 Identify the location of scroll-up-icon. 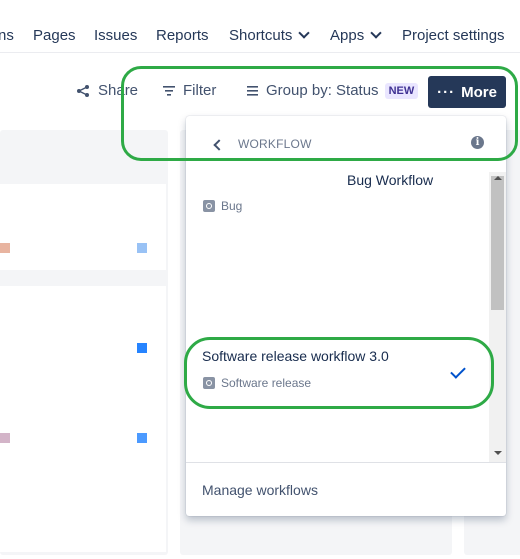
(498, 178).